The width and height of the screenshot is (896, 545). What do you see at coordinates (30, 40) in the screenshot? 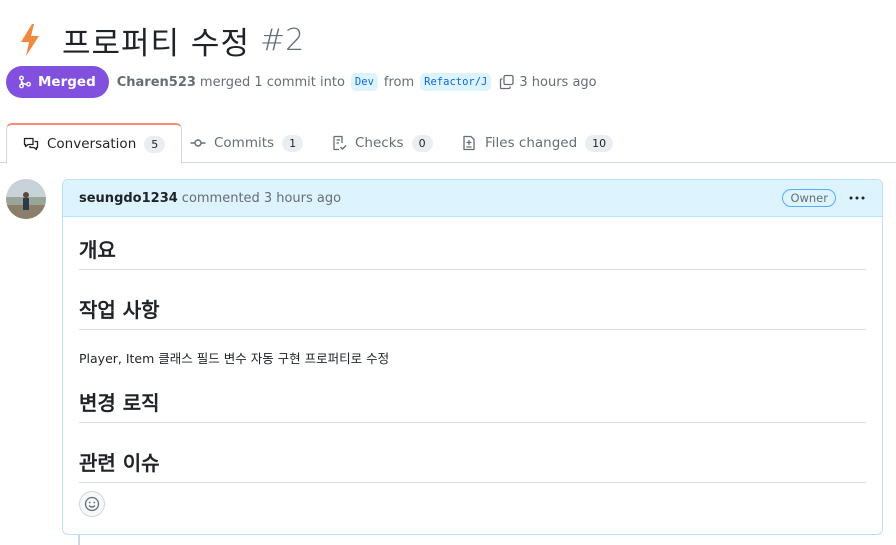
I see `lightning-bolt-icon` at bounding box center [30, 40].